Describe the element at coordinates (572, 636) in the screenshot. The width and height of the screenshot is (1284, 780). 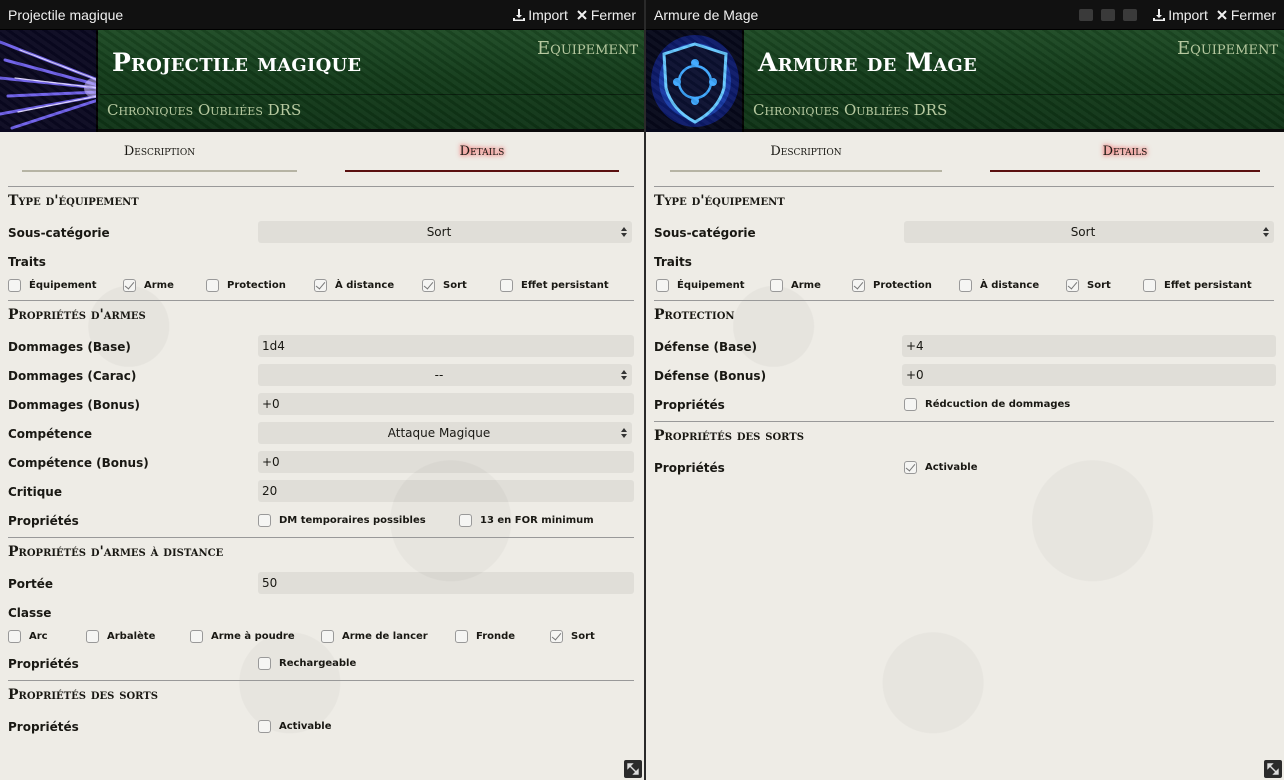
I see `class-spell-checkbox: Sort` at that location.